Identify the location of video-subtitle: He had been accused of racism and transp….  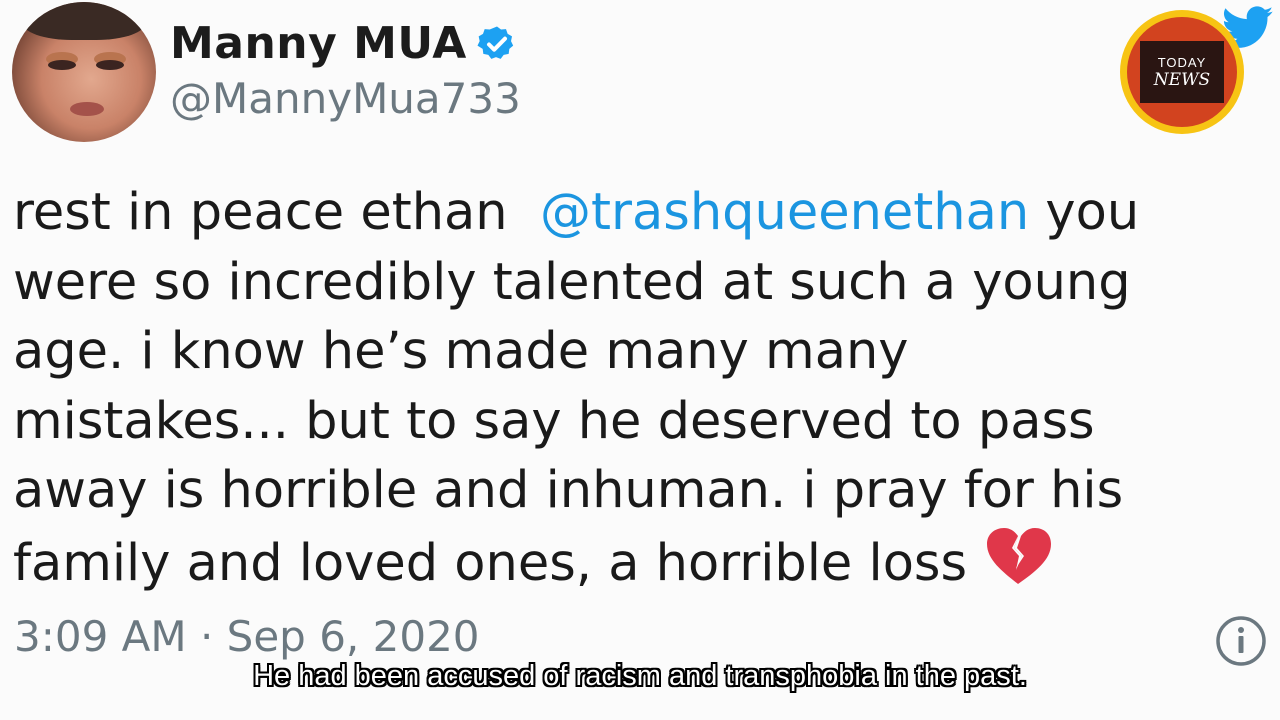
(640, 676).